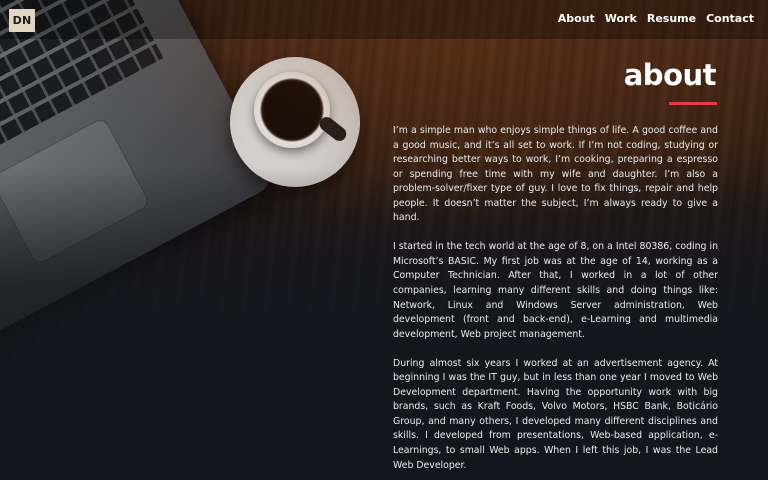 This screenshot has height=480, width=768. I want to click on nav-contact-link: Contact, so click(730, 18).